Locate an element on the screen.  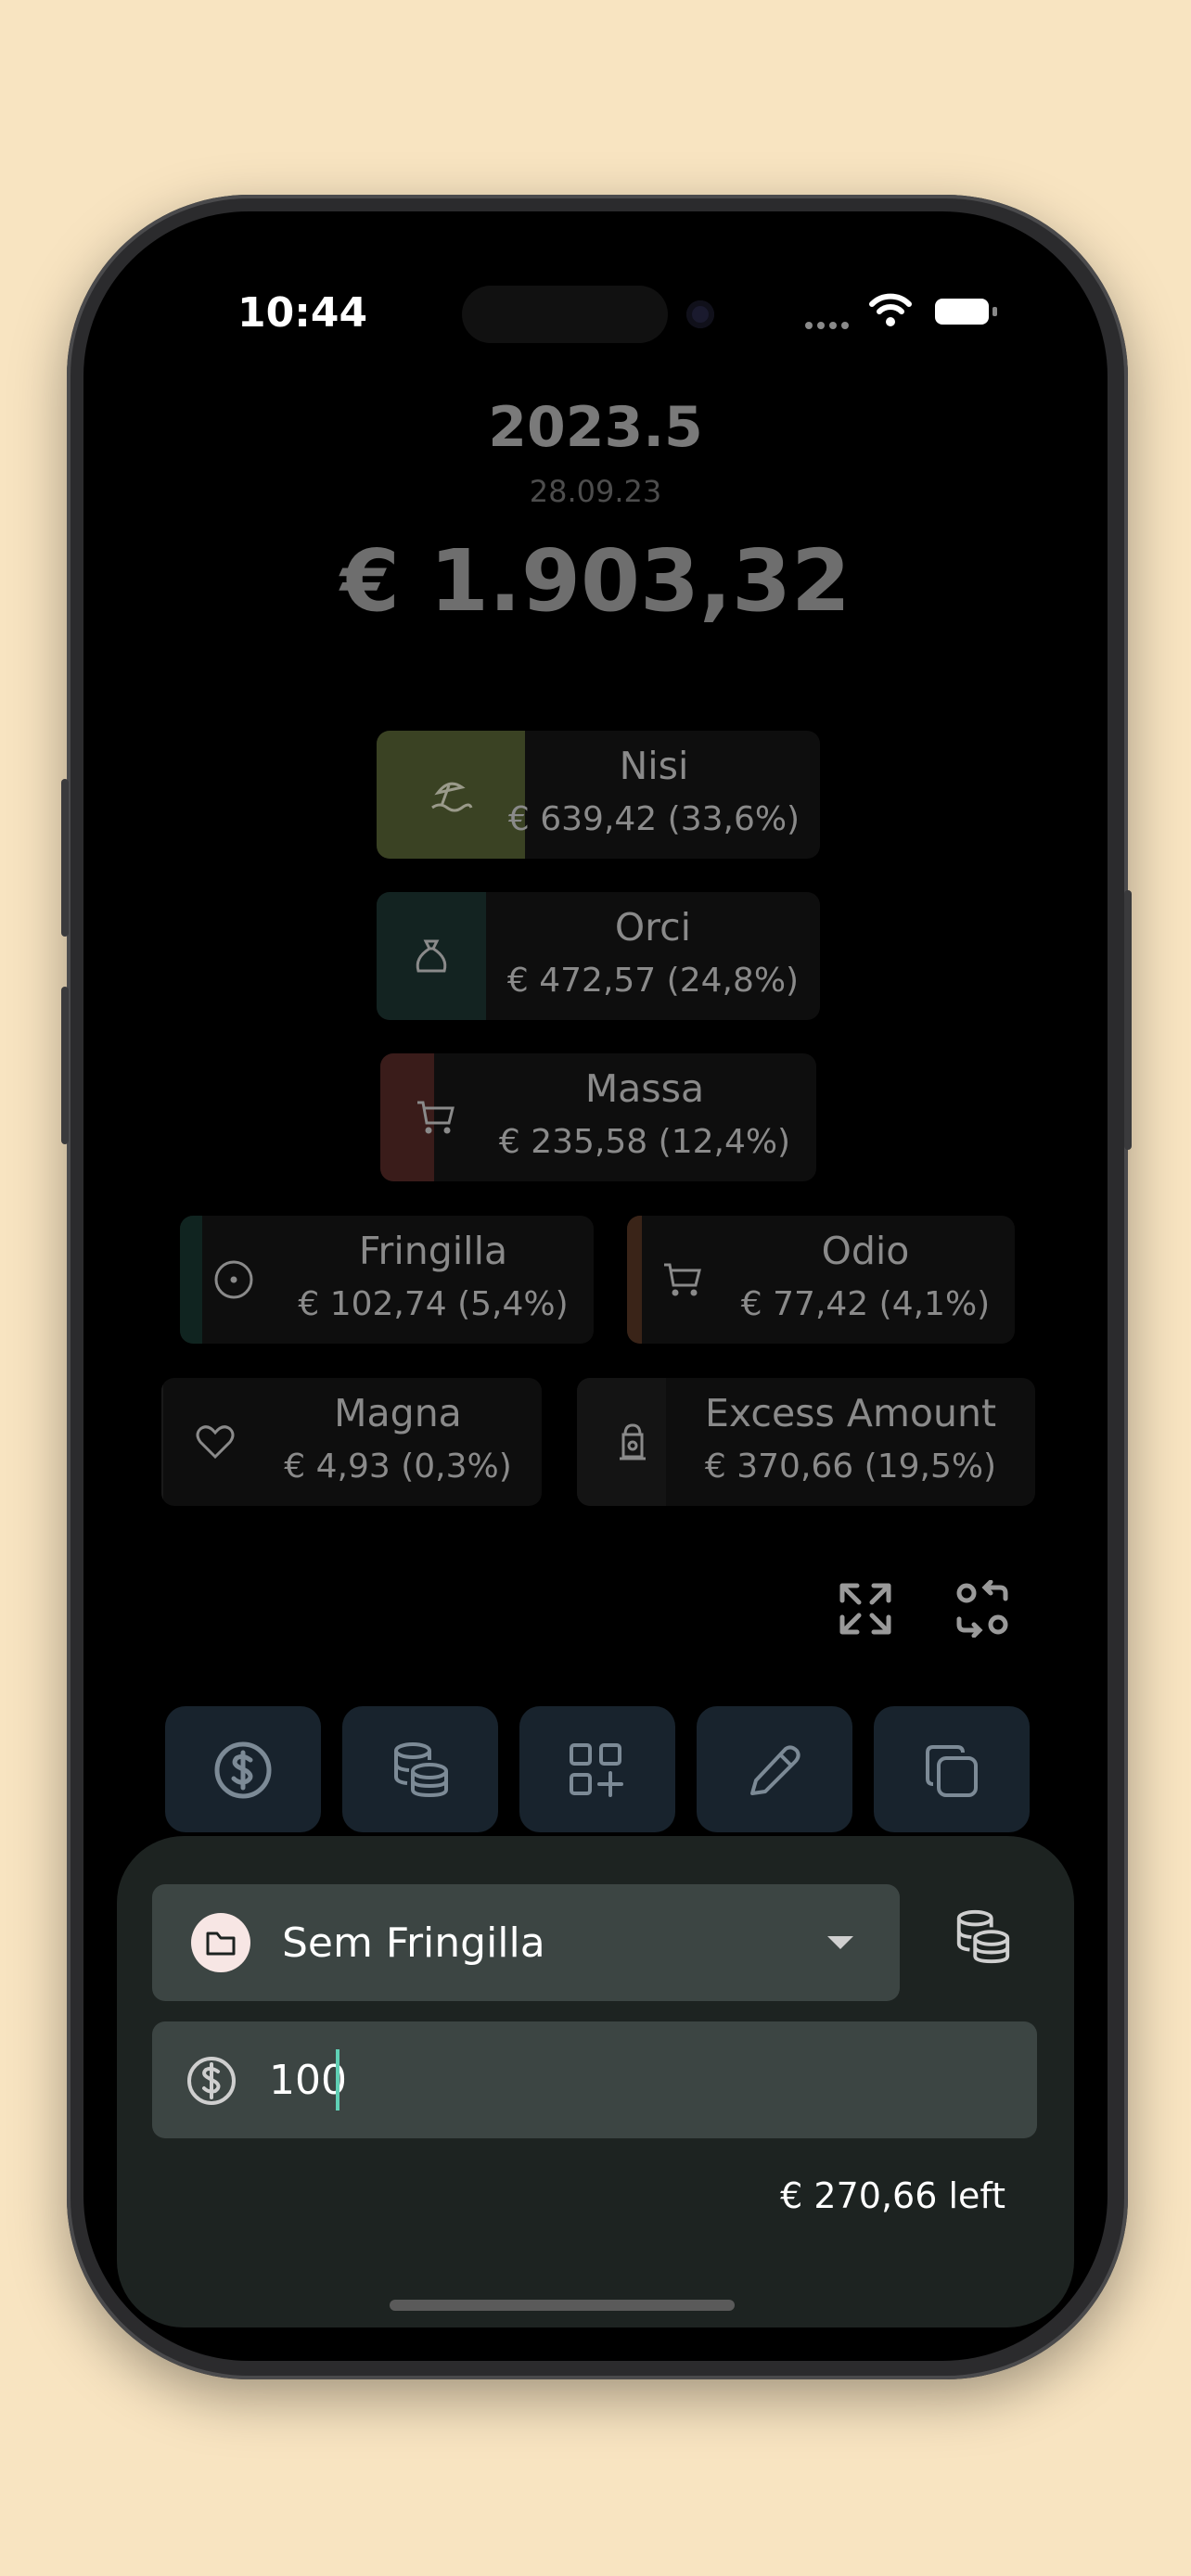
swap-icon is located at coordinates (982, 1609).